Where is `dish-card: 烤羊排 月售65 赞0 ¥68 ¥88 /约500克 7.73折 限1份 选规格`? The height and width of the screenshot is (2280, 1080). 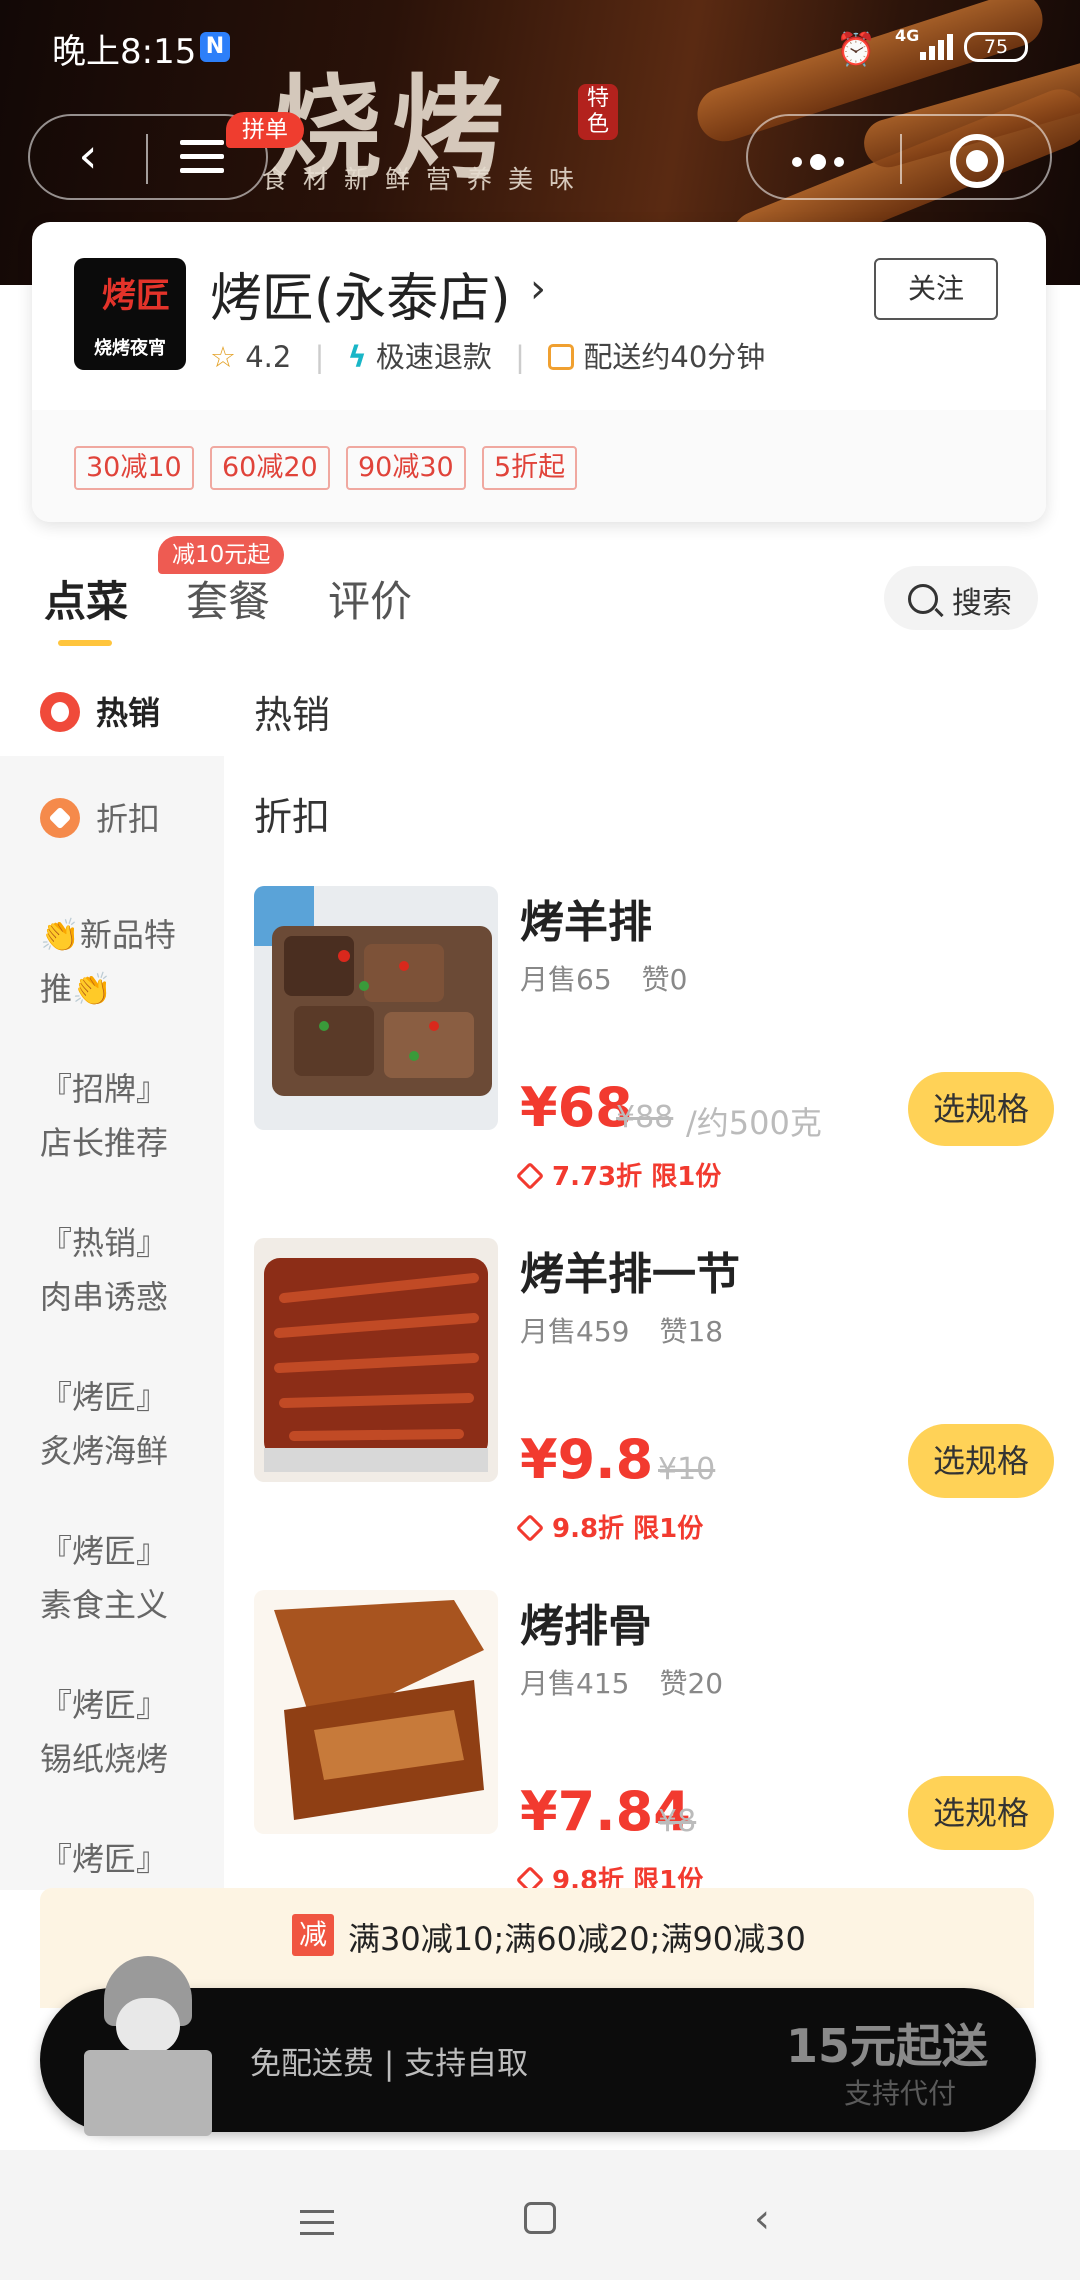 dish-card: 烤羊排 月售65 赞0 ¥68 ¥88 /约500克 7.73折 限1份 选规格 is located at coordinates (654, 1061).